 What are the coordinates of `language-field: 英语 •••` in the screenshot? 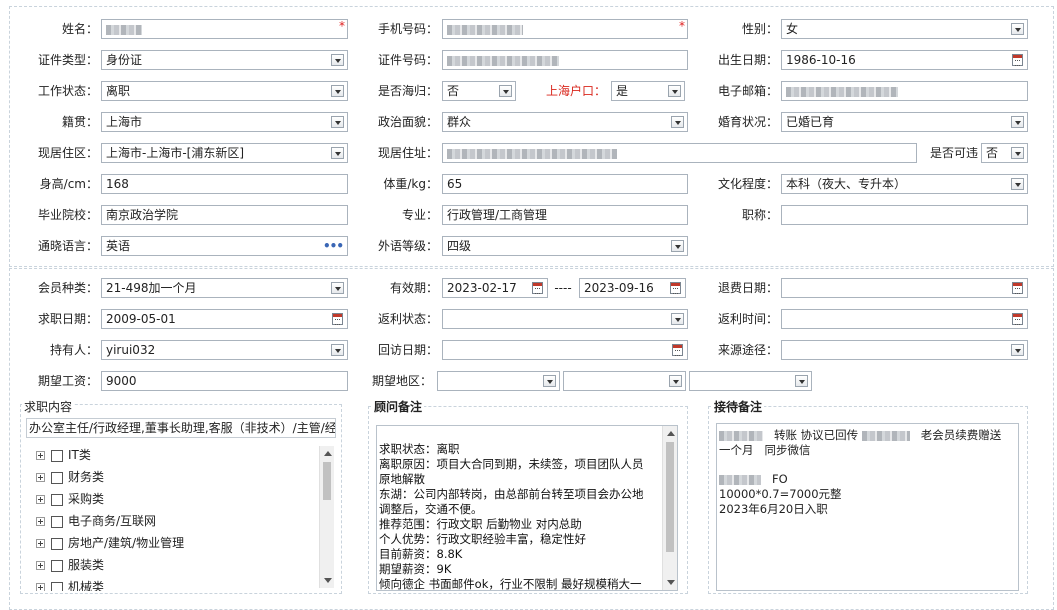 It's located at (224, 246).